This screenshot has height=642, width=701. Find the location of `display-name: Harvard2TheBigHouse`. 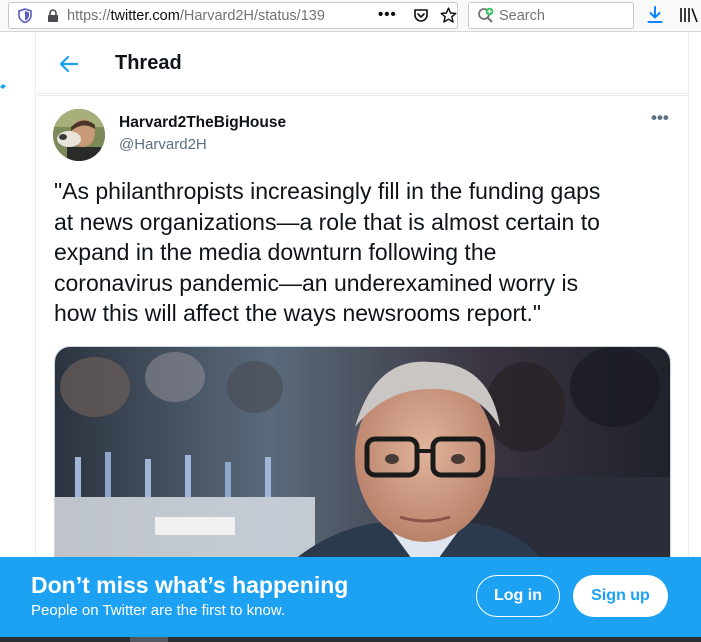

display-name: Harvard2TheBigHouse is located at coordinates (202, 123).